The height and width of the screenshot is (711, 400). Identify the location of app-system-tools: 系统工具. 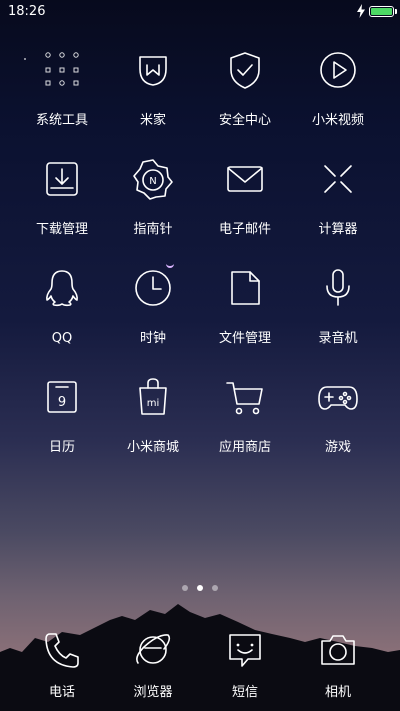
(62, 95).